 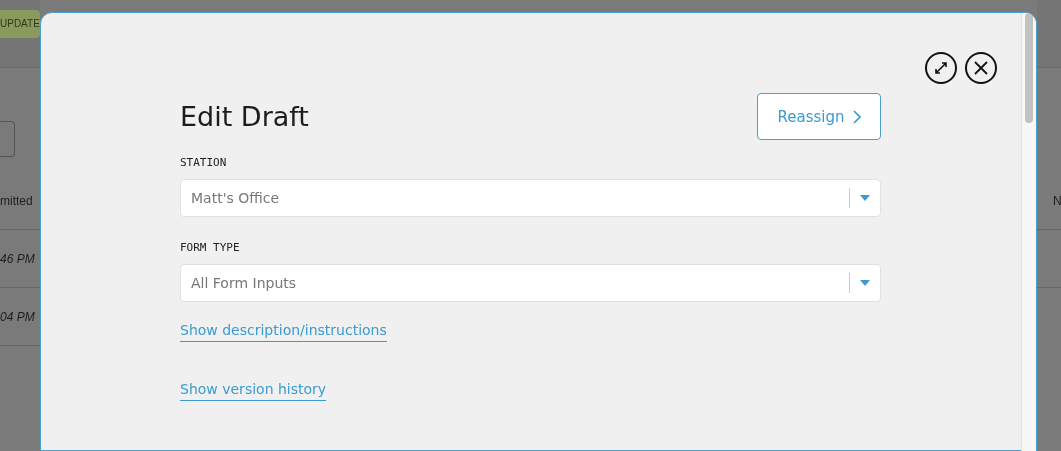 What do you see at coordinates (17, 258) in the screenshot?
I see `table-cell: 46 PM` at bounding box center [17, 258].